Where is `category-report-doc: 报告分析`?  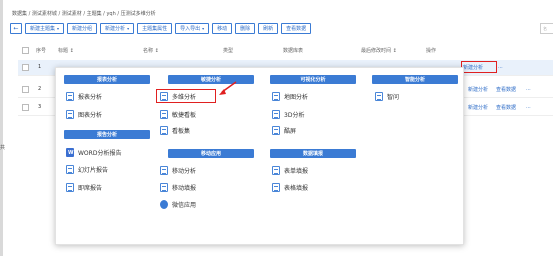 category-report-doc: 报告分析 is located at coordinates (107, 134).